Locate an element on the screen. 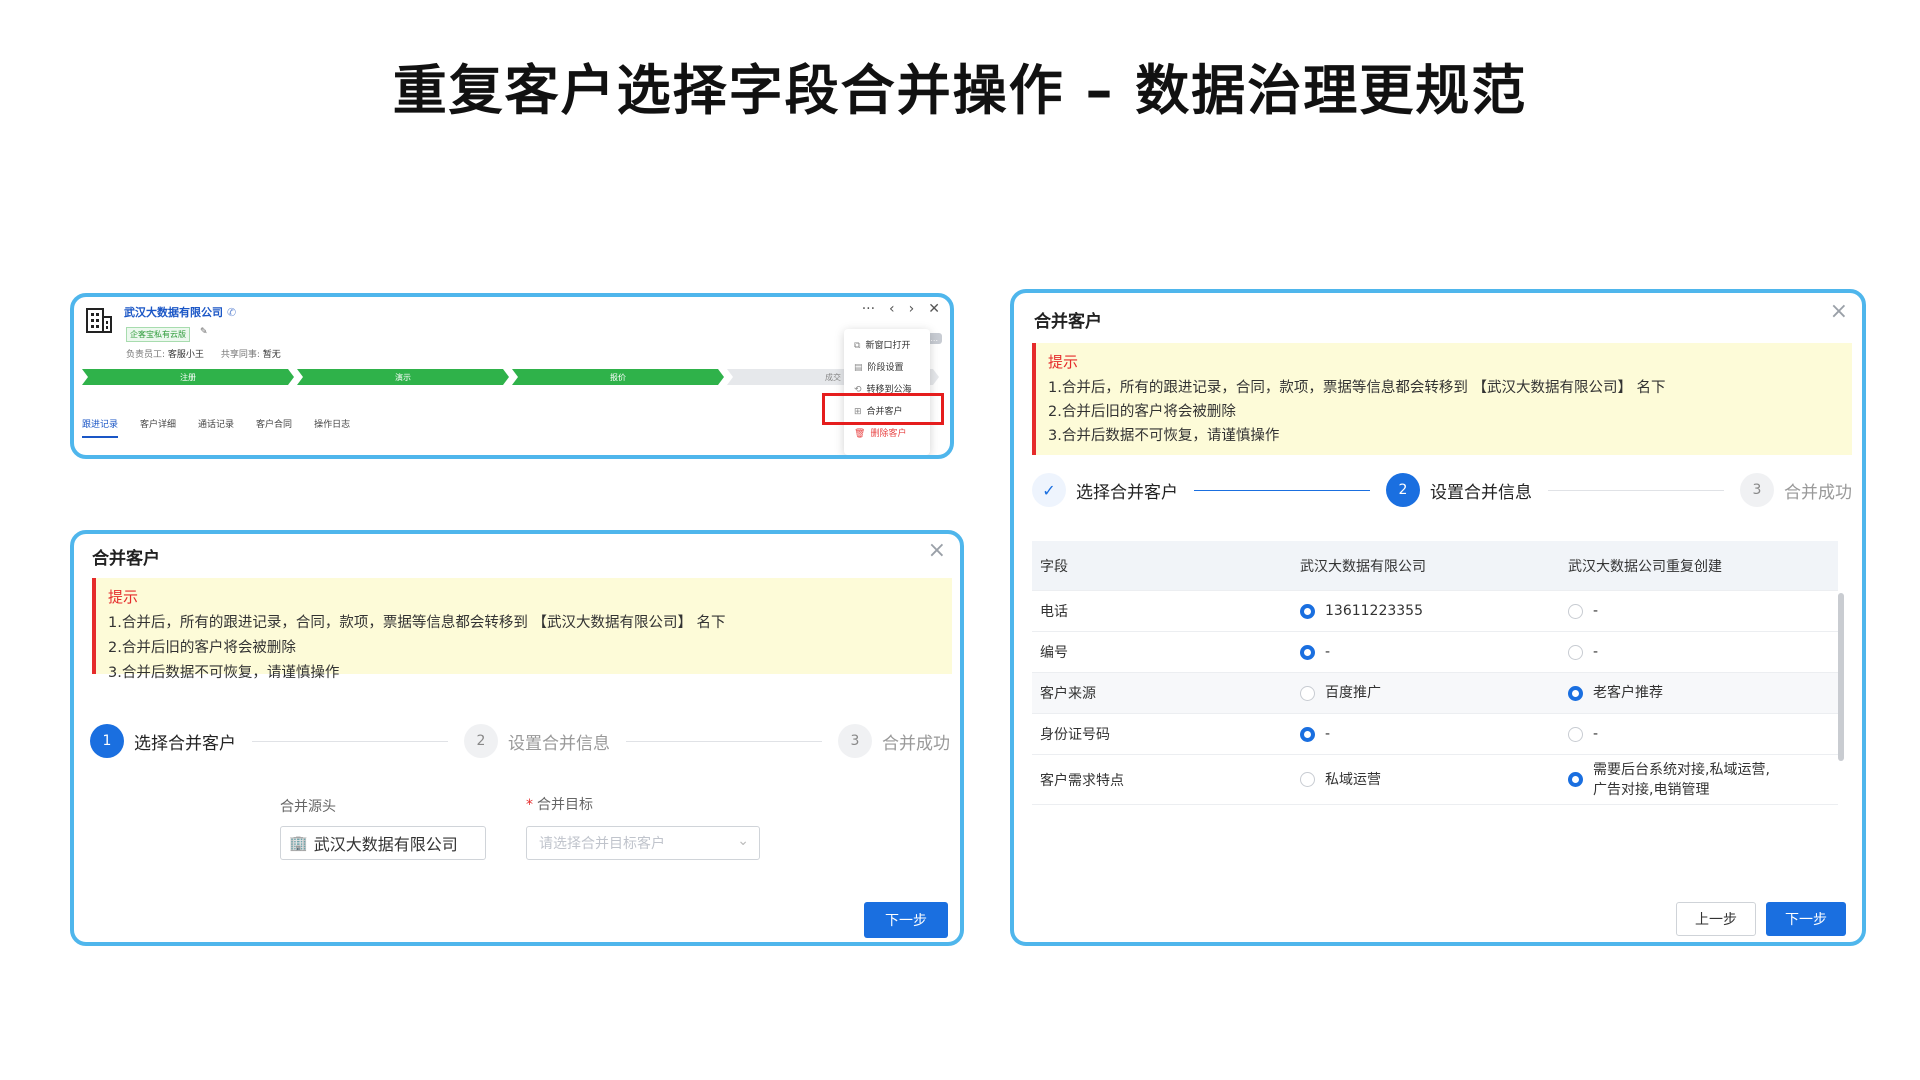 This screenshot has width=1920, height=1080. tab-0: 跟进记录 is located at coordinates (100, 427).